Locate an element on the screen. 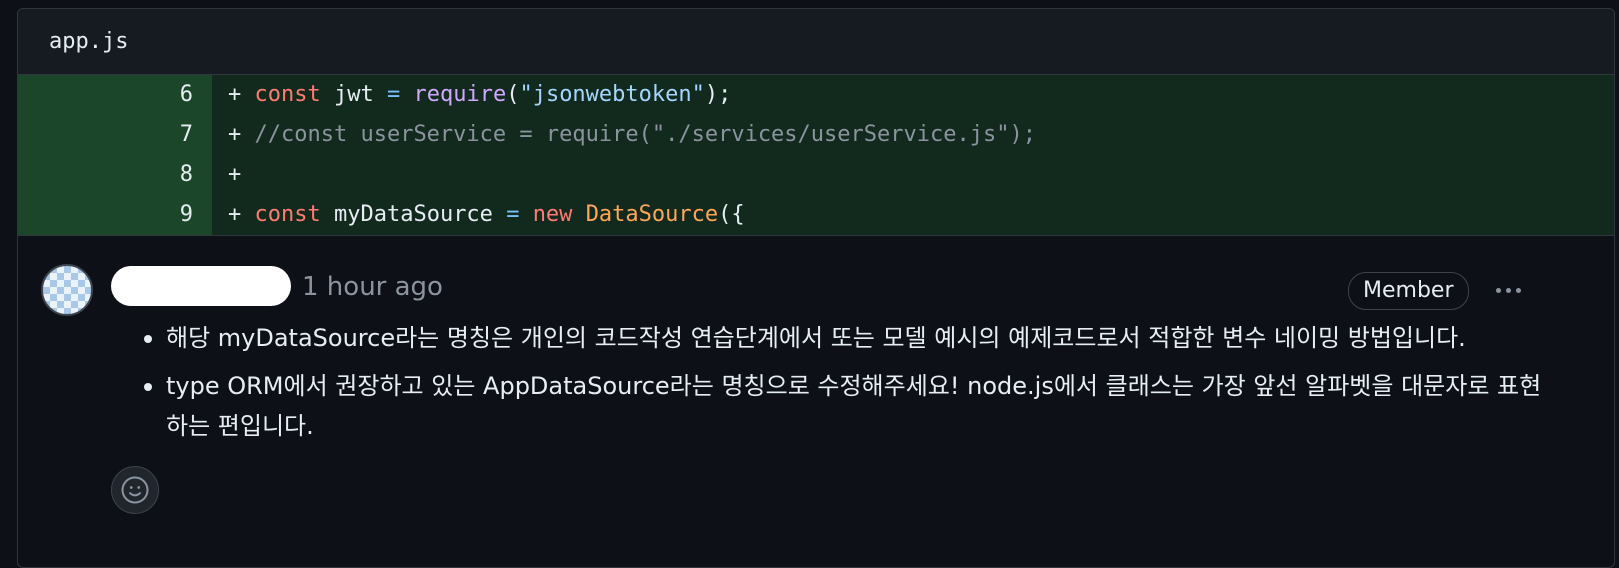  smiley-icon is located at coordinates (135, 490).